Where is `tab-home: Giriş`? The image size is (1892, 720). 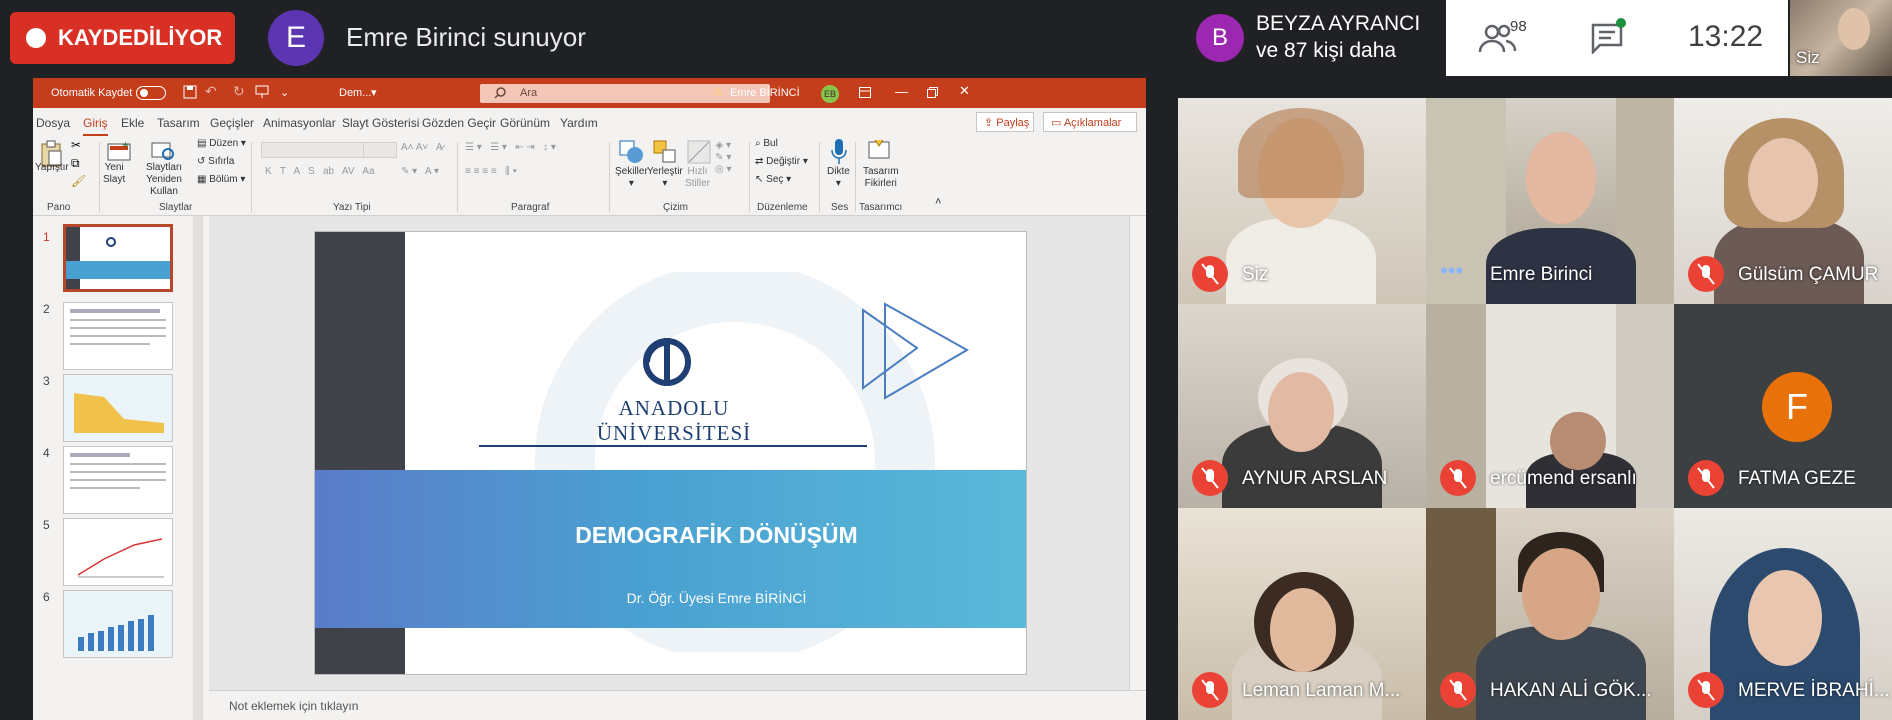 tab-home: Giriş is located at coordinates (95, 126).